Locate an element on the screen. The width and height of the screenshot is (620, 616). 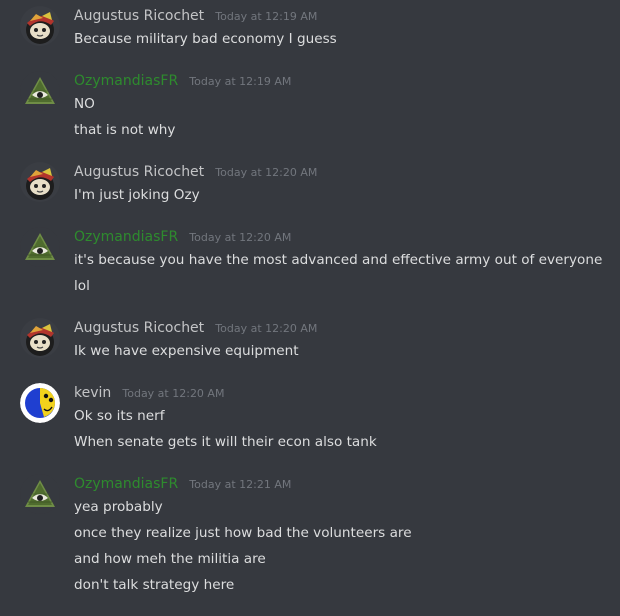
message-line: Because military bad economy I guess is located at coordinates (205, 39).